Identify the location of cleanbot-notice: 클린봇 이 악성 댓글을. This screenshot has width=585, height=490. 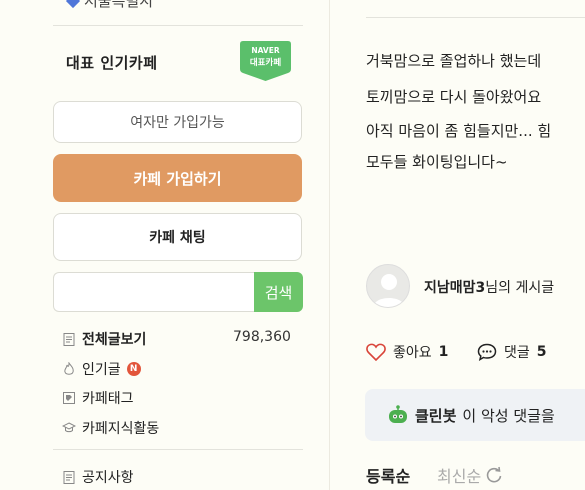
(475, 415).